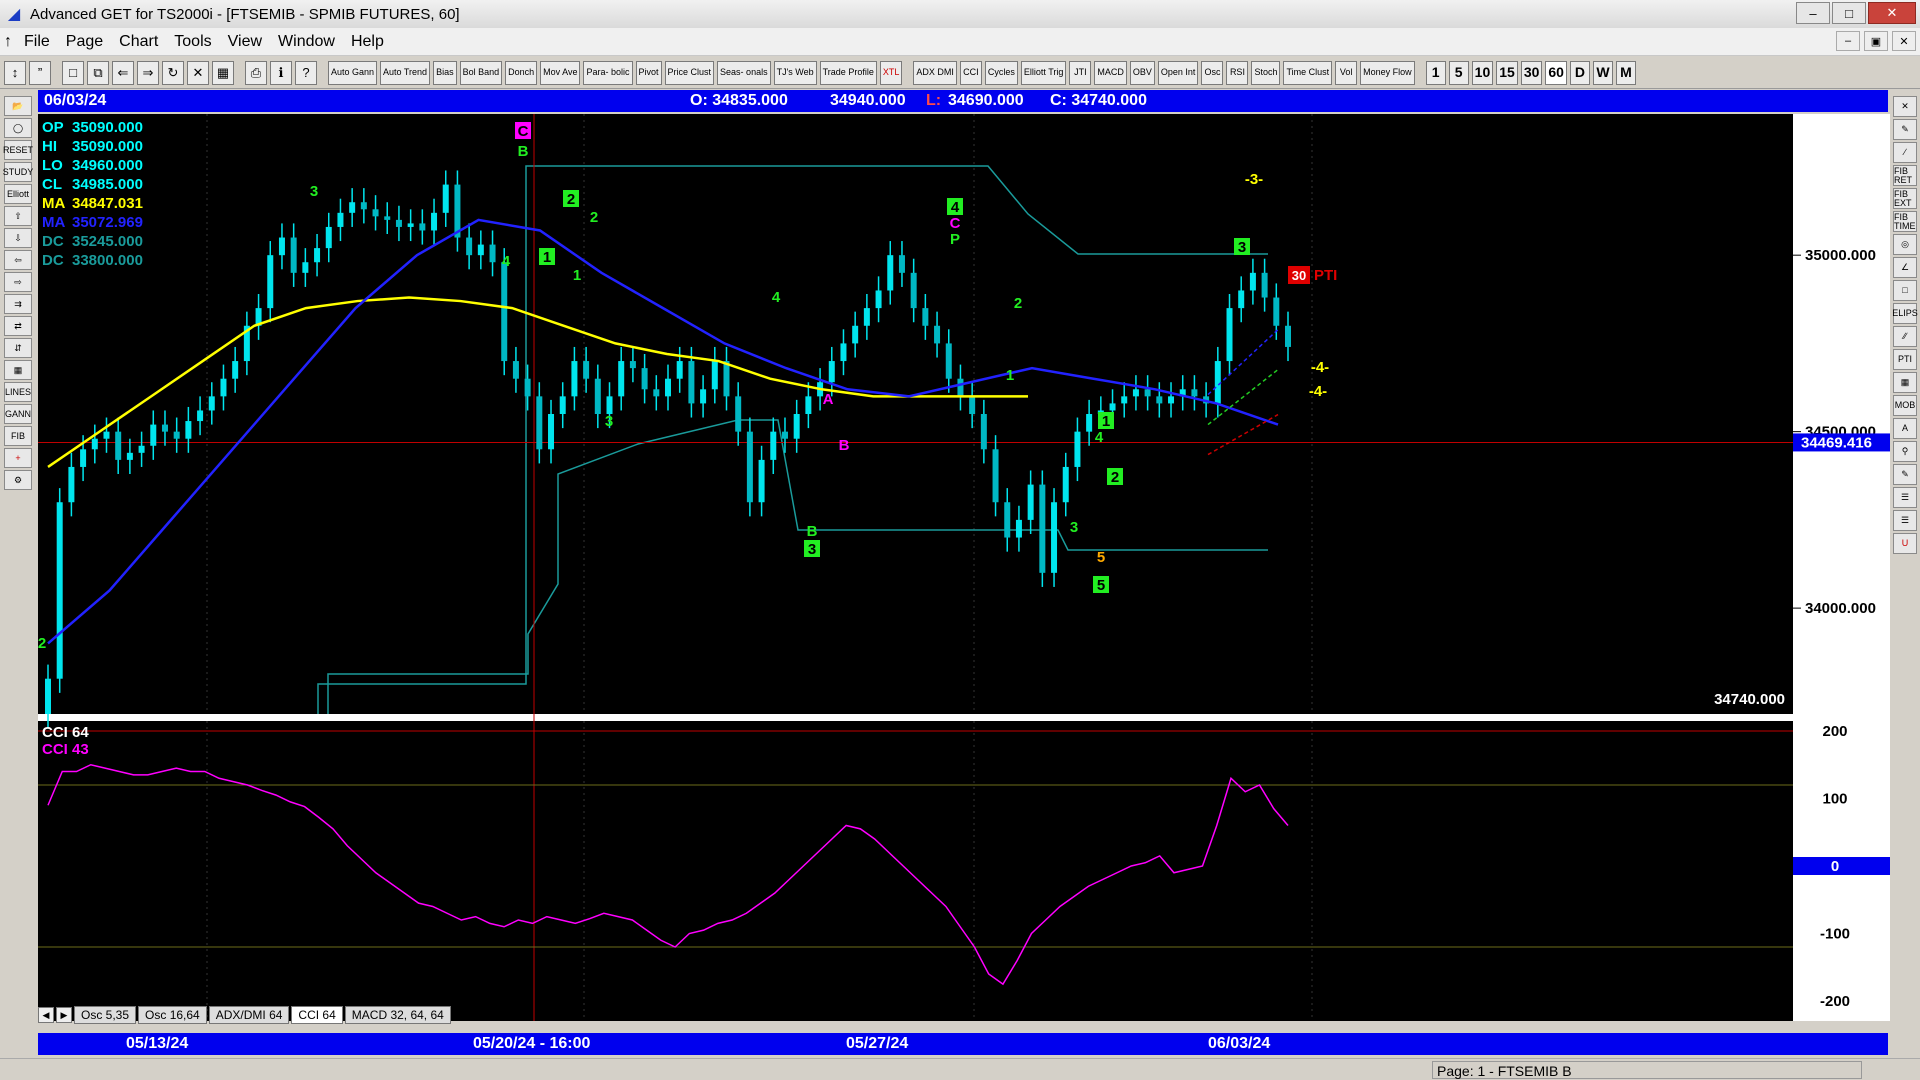  I want to click on fan-icon: ∠, so click(1905, 267).